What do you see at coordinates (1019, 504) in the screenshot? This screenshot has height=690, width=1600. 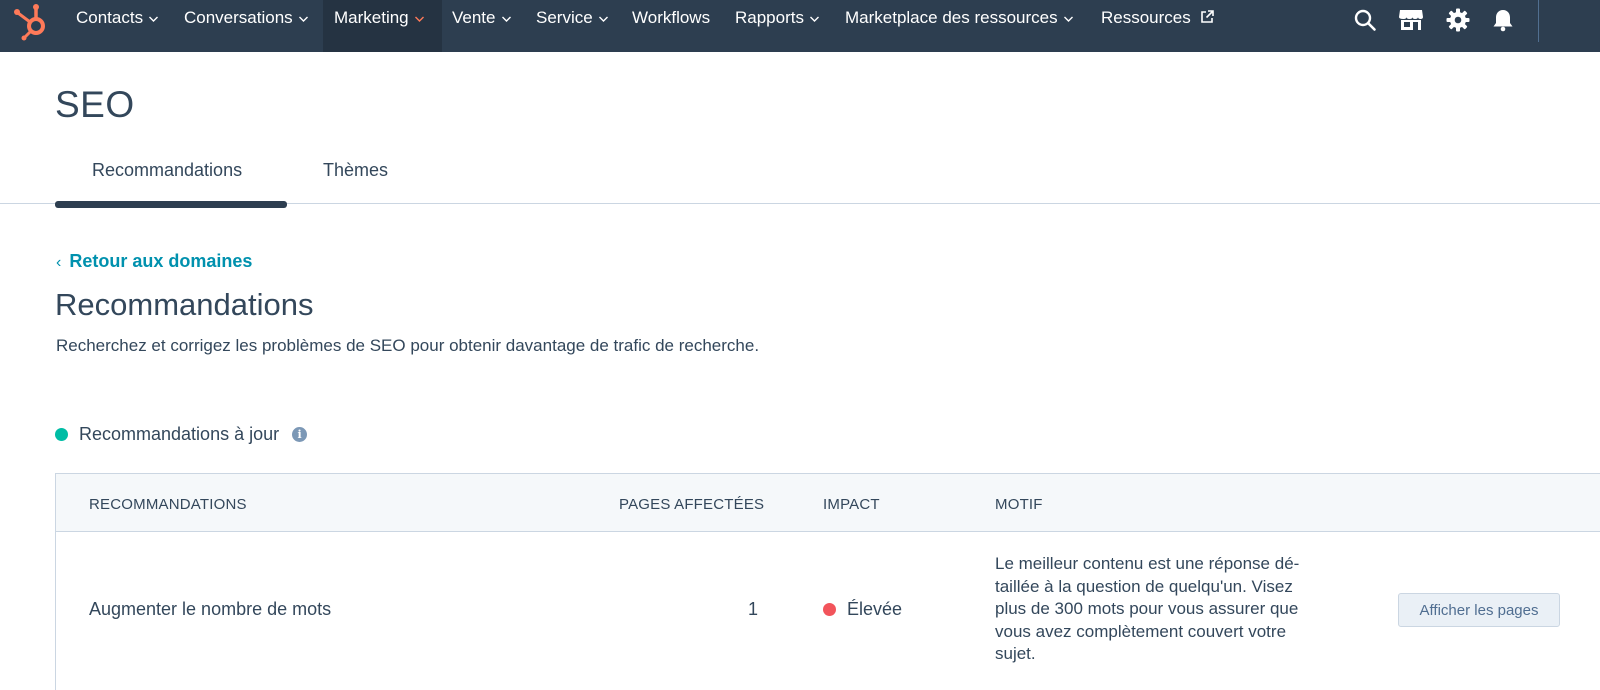 I see `column-header-motif: MOTIF` at bounding box center [1019, 504].